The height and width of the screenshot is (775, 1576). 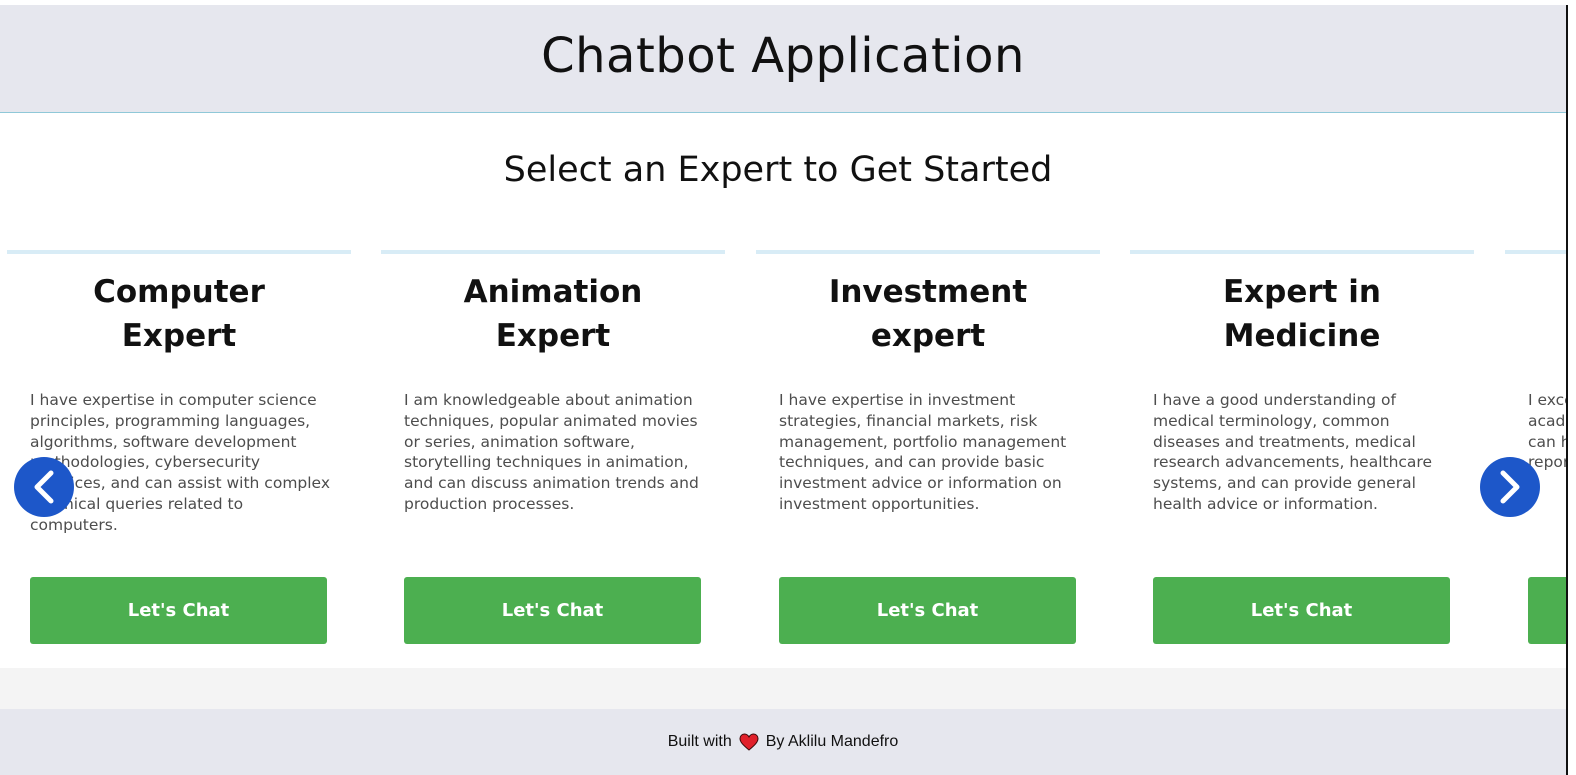 I want to click on card-title-line: Medicine, so click(x=1302, y=336).